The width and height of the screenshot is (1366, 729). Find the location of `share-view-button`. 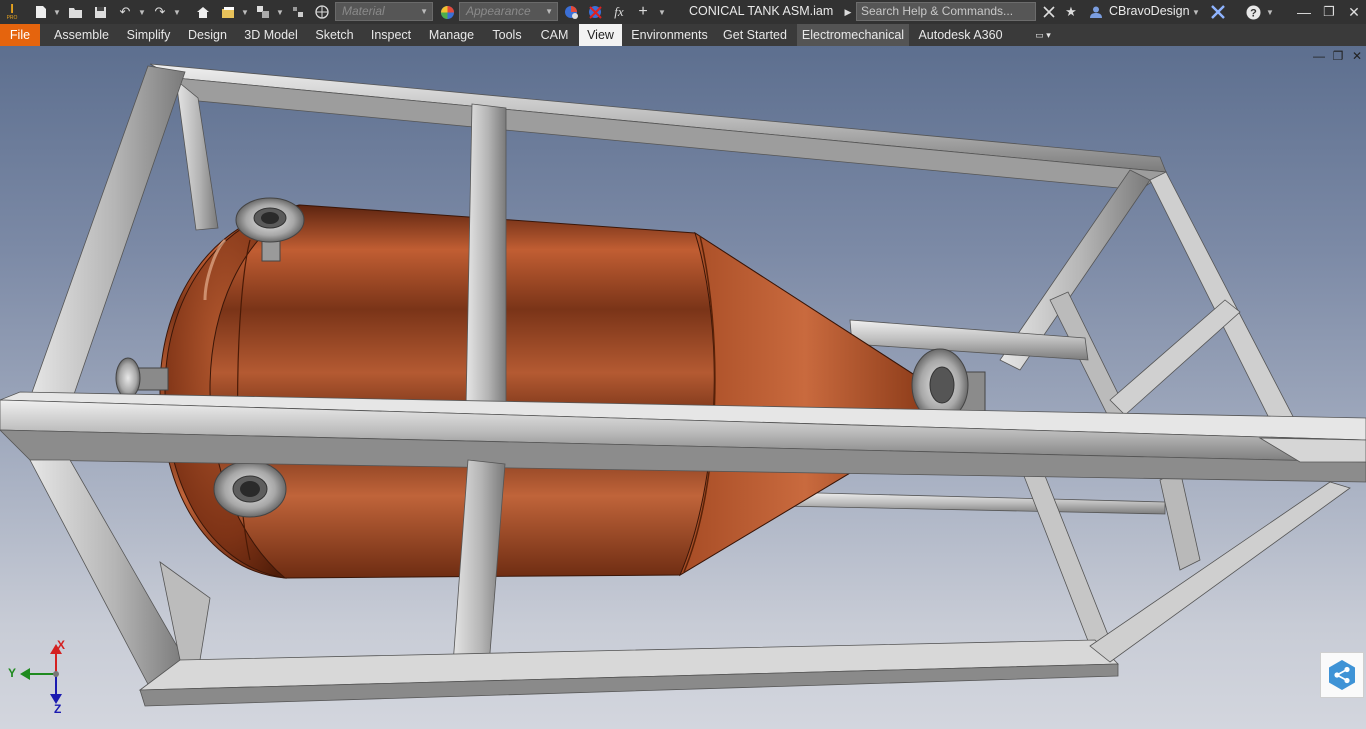

share-view-button is located at coordinates (1342, 675).